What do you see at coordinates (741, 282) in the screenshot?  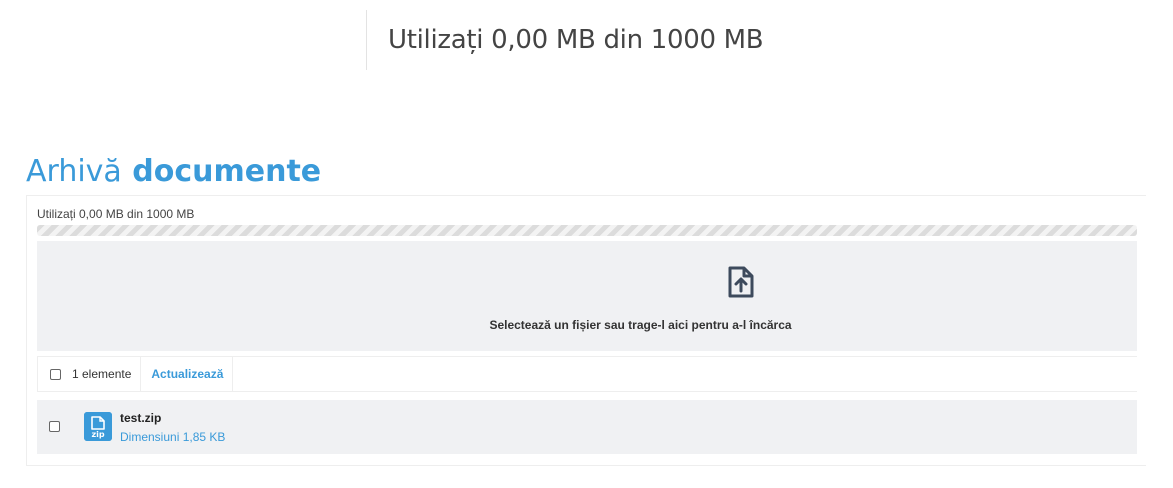 I see `file-upload-icon` at bounding box center [741, 282].